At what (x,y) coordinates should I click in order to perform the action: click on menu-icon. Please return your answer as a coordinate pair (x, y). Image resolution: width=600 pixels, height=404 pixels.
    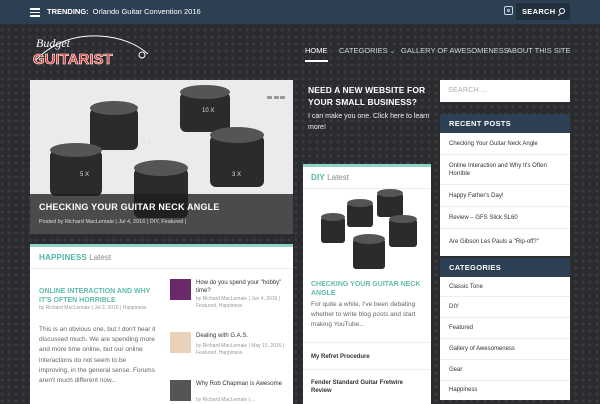
    Looking at the image, I should click on (35, 12).